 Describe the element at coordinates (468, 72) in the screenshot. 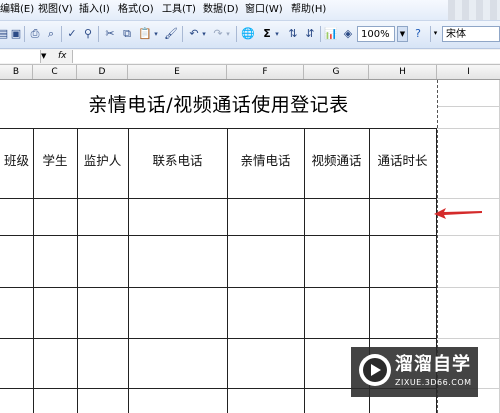

I see `column-header-i: I` at that location.